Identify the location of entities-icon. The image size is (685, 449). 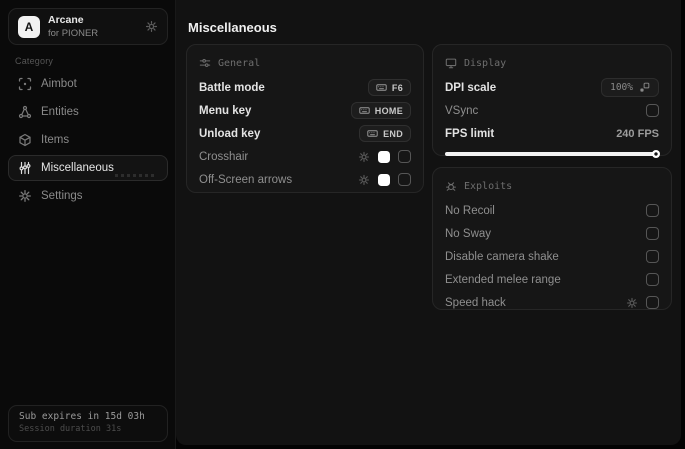
(25, 112).